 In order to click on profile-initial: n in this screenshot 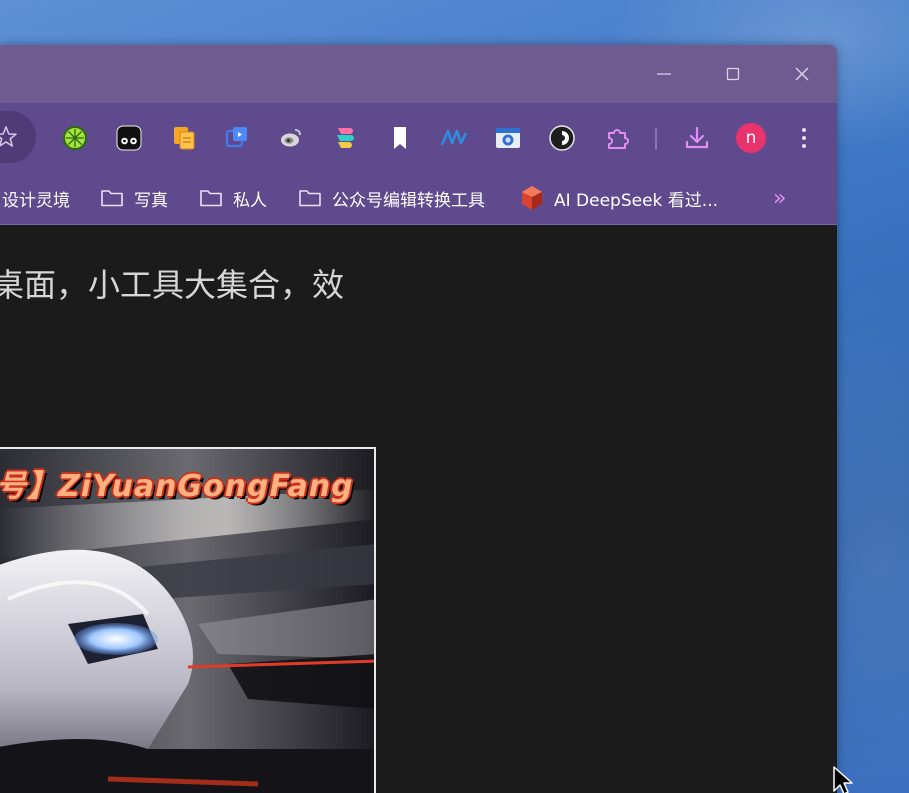, I will do `click(751, 138)`.